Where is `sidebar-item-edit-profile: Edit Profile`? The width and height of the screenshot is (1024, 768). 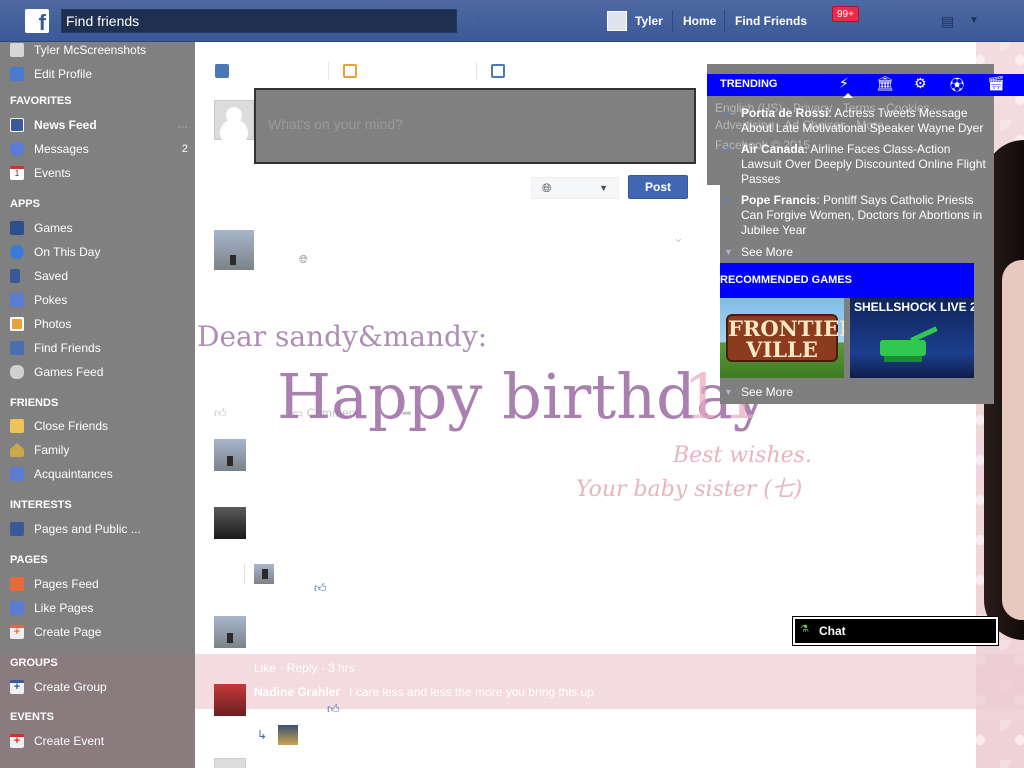 sidebar-item-edit-profile: Edit Profile is located at coordinates (100, 74).